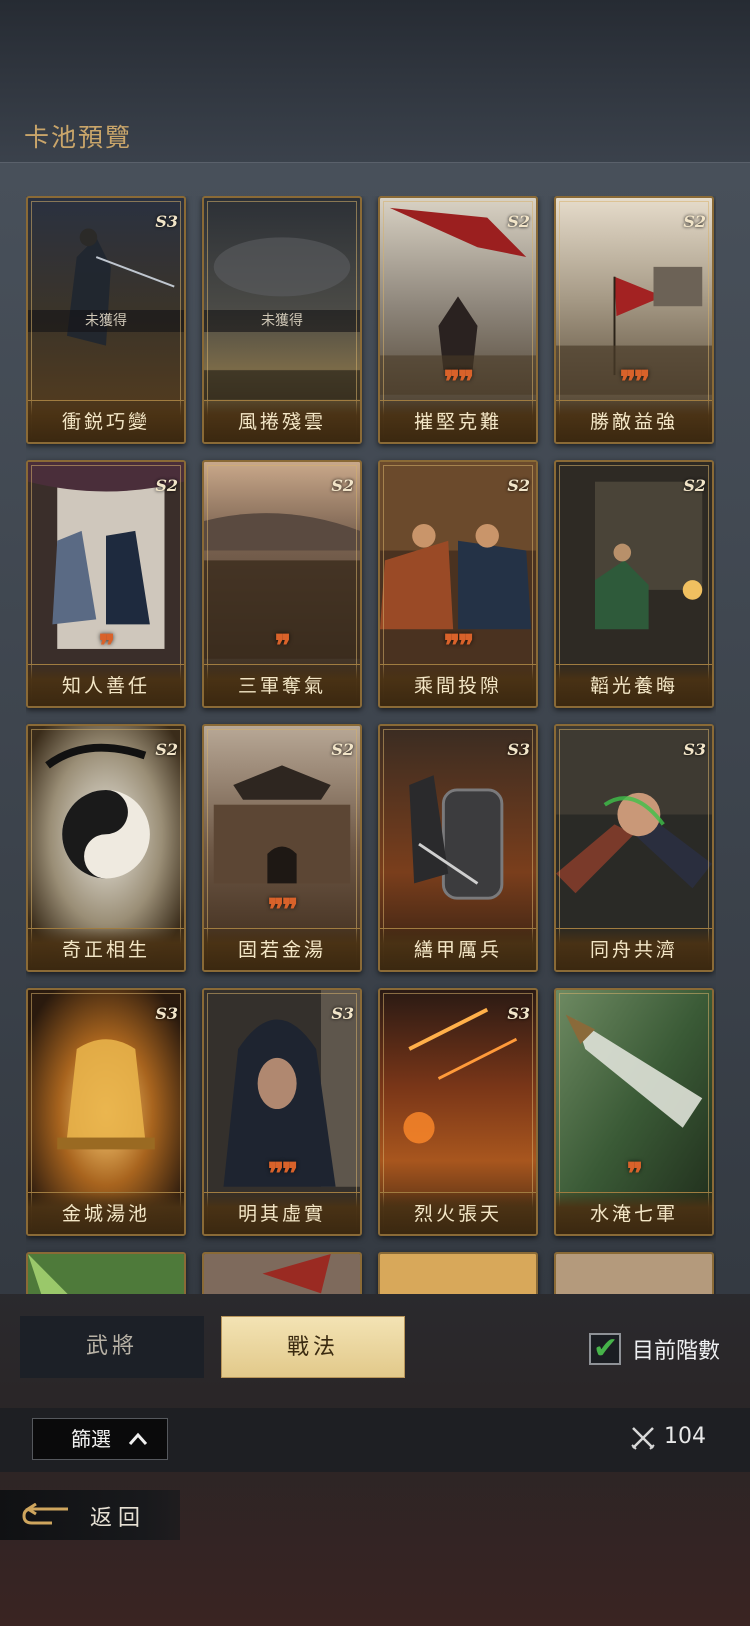  What do you see at coordinates (106, 949) in the screenshot?
I see `card-name: 奇正相生` at bounding box center [106, 949].